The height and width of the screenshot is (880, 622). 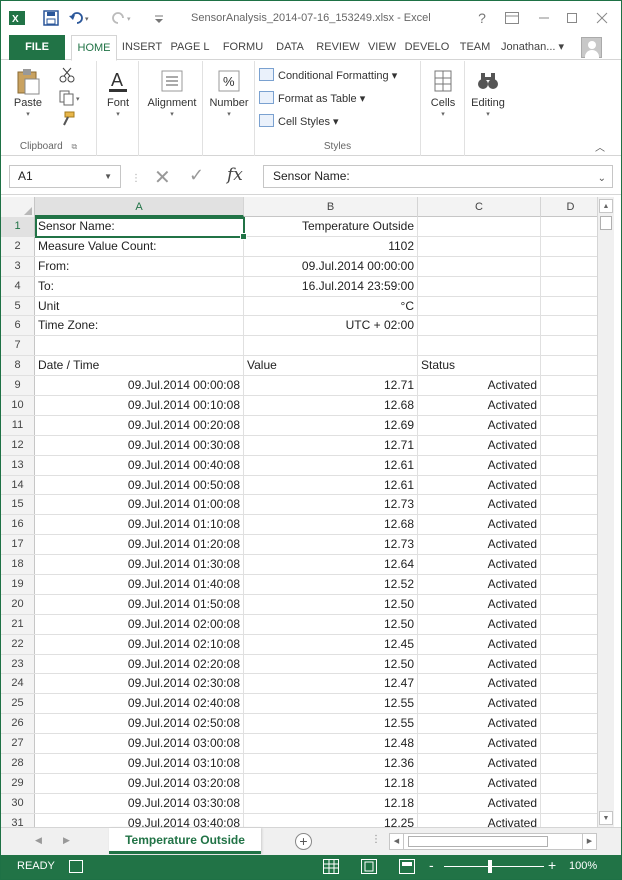 I want to click on cell-b: Temperature Outside, so click(x=331, y=226).